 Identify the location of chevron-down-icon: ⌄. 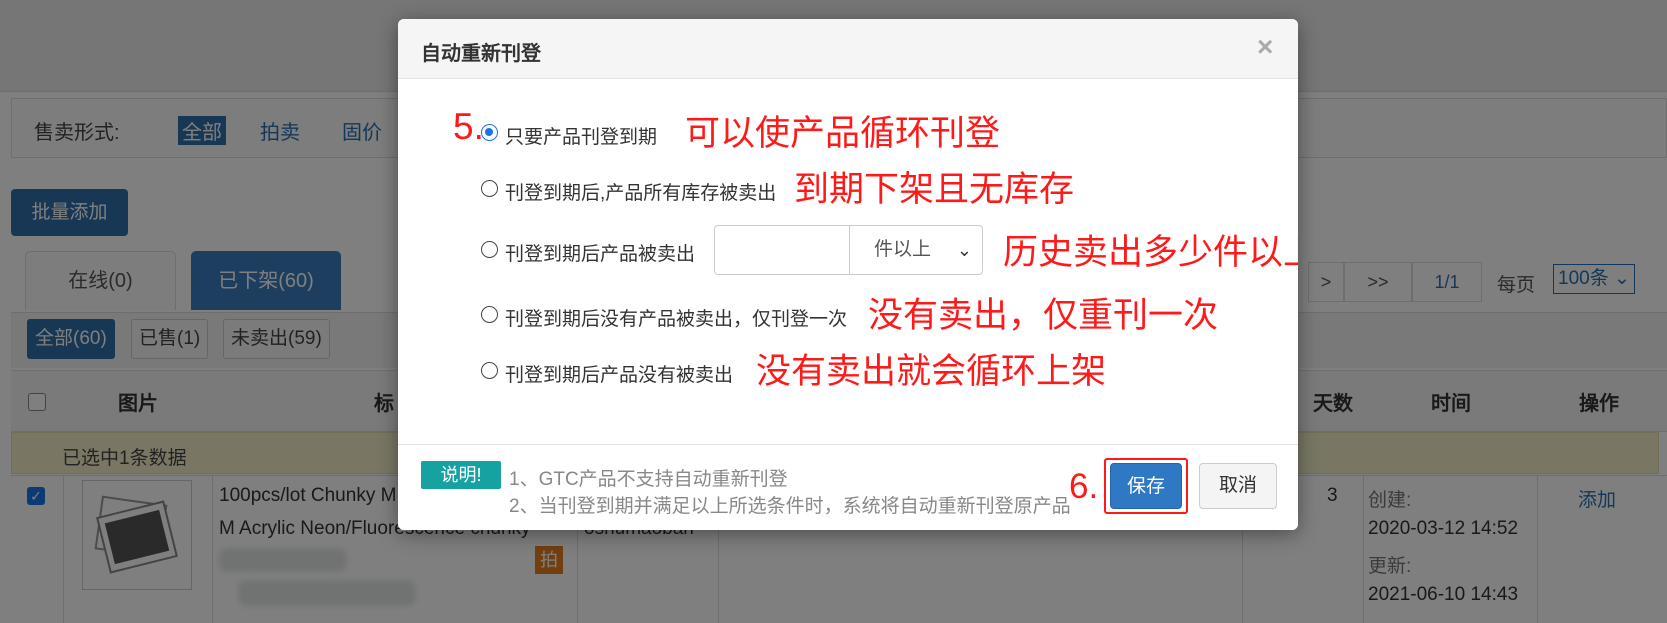
(964, 250).